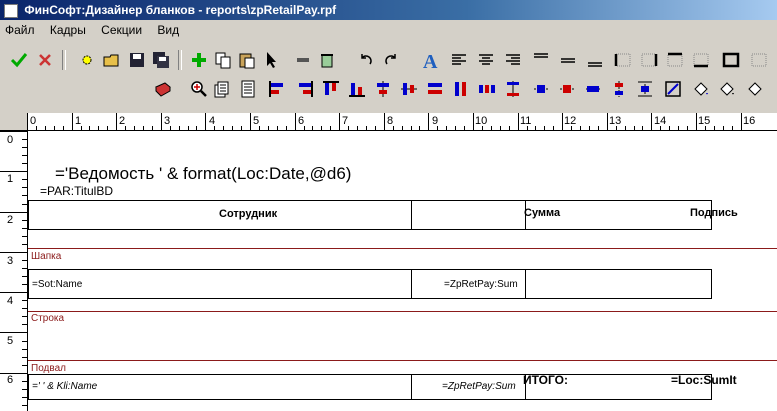  I want to click on ruler-v-label: 1, so click(10, 179).